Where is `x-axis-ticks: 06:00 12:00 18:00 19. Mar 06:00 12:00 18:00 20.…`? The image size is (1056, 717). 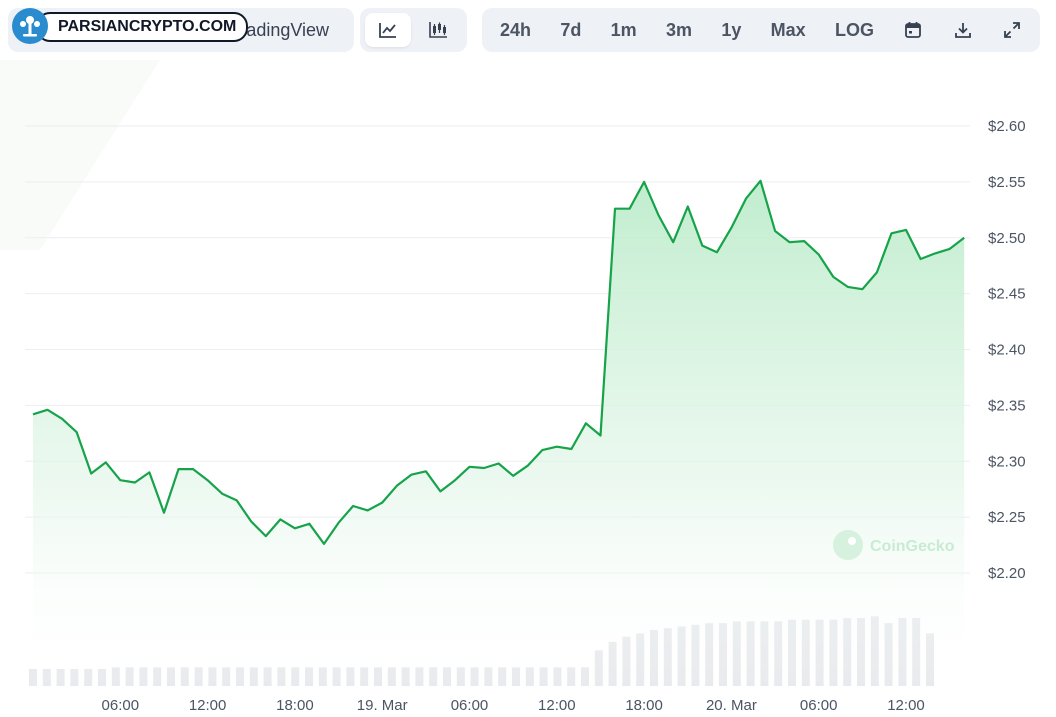 x-axis-ticks: 06:00 12:00 18:00 19. Mar 06:00 12:00 18:00 20.… is located at coordinates (513, 705).